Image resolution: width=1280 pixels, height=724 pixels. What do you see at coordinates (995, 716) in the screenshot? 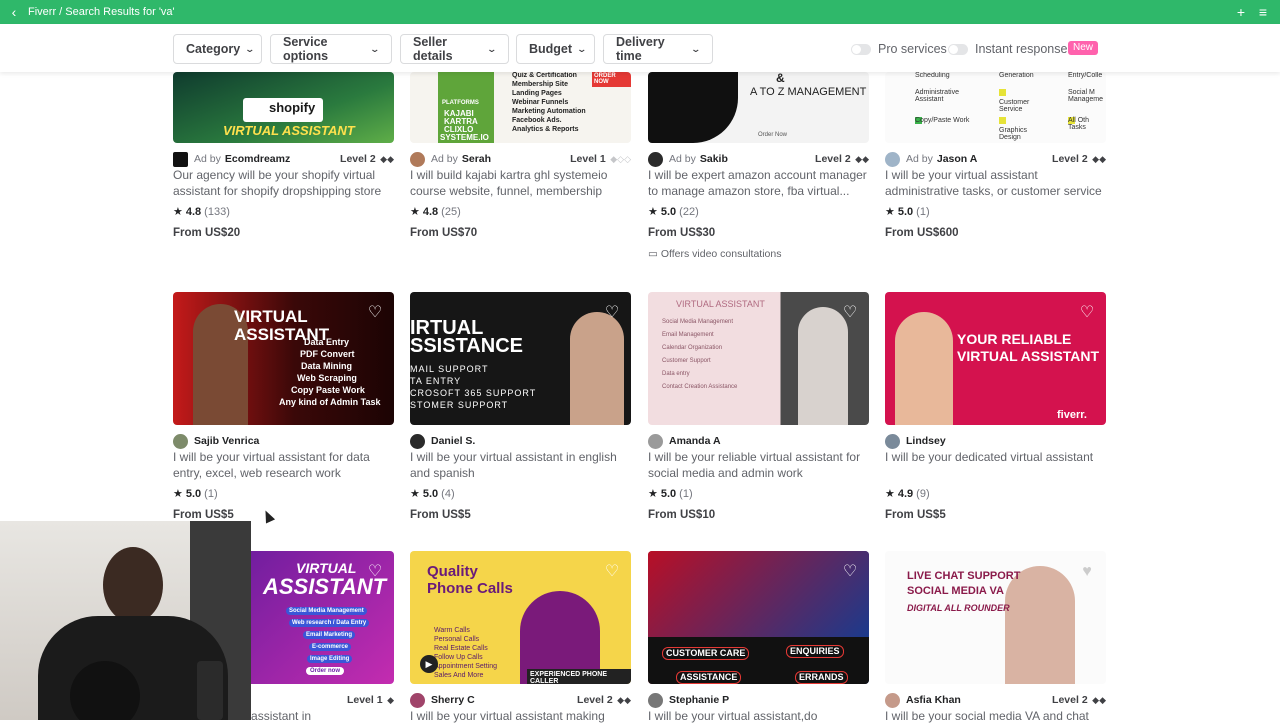
I see `gig-title: I will be your social media VA and chat` at bounding box center [995, 716].